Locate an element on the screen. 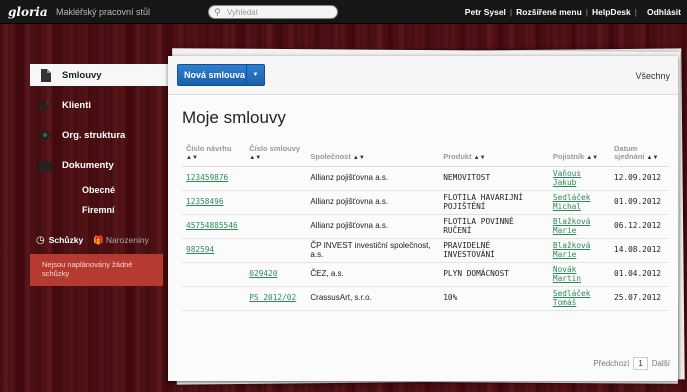 Image resolution: width=687 pixels, height=392 pixels. pager-prev: Předchozí is located at coordinates (611, 363).